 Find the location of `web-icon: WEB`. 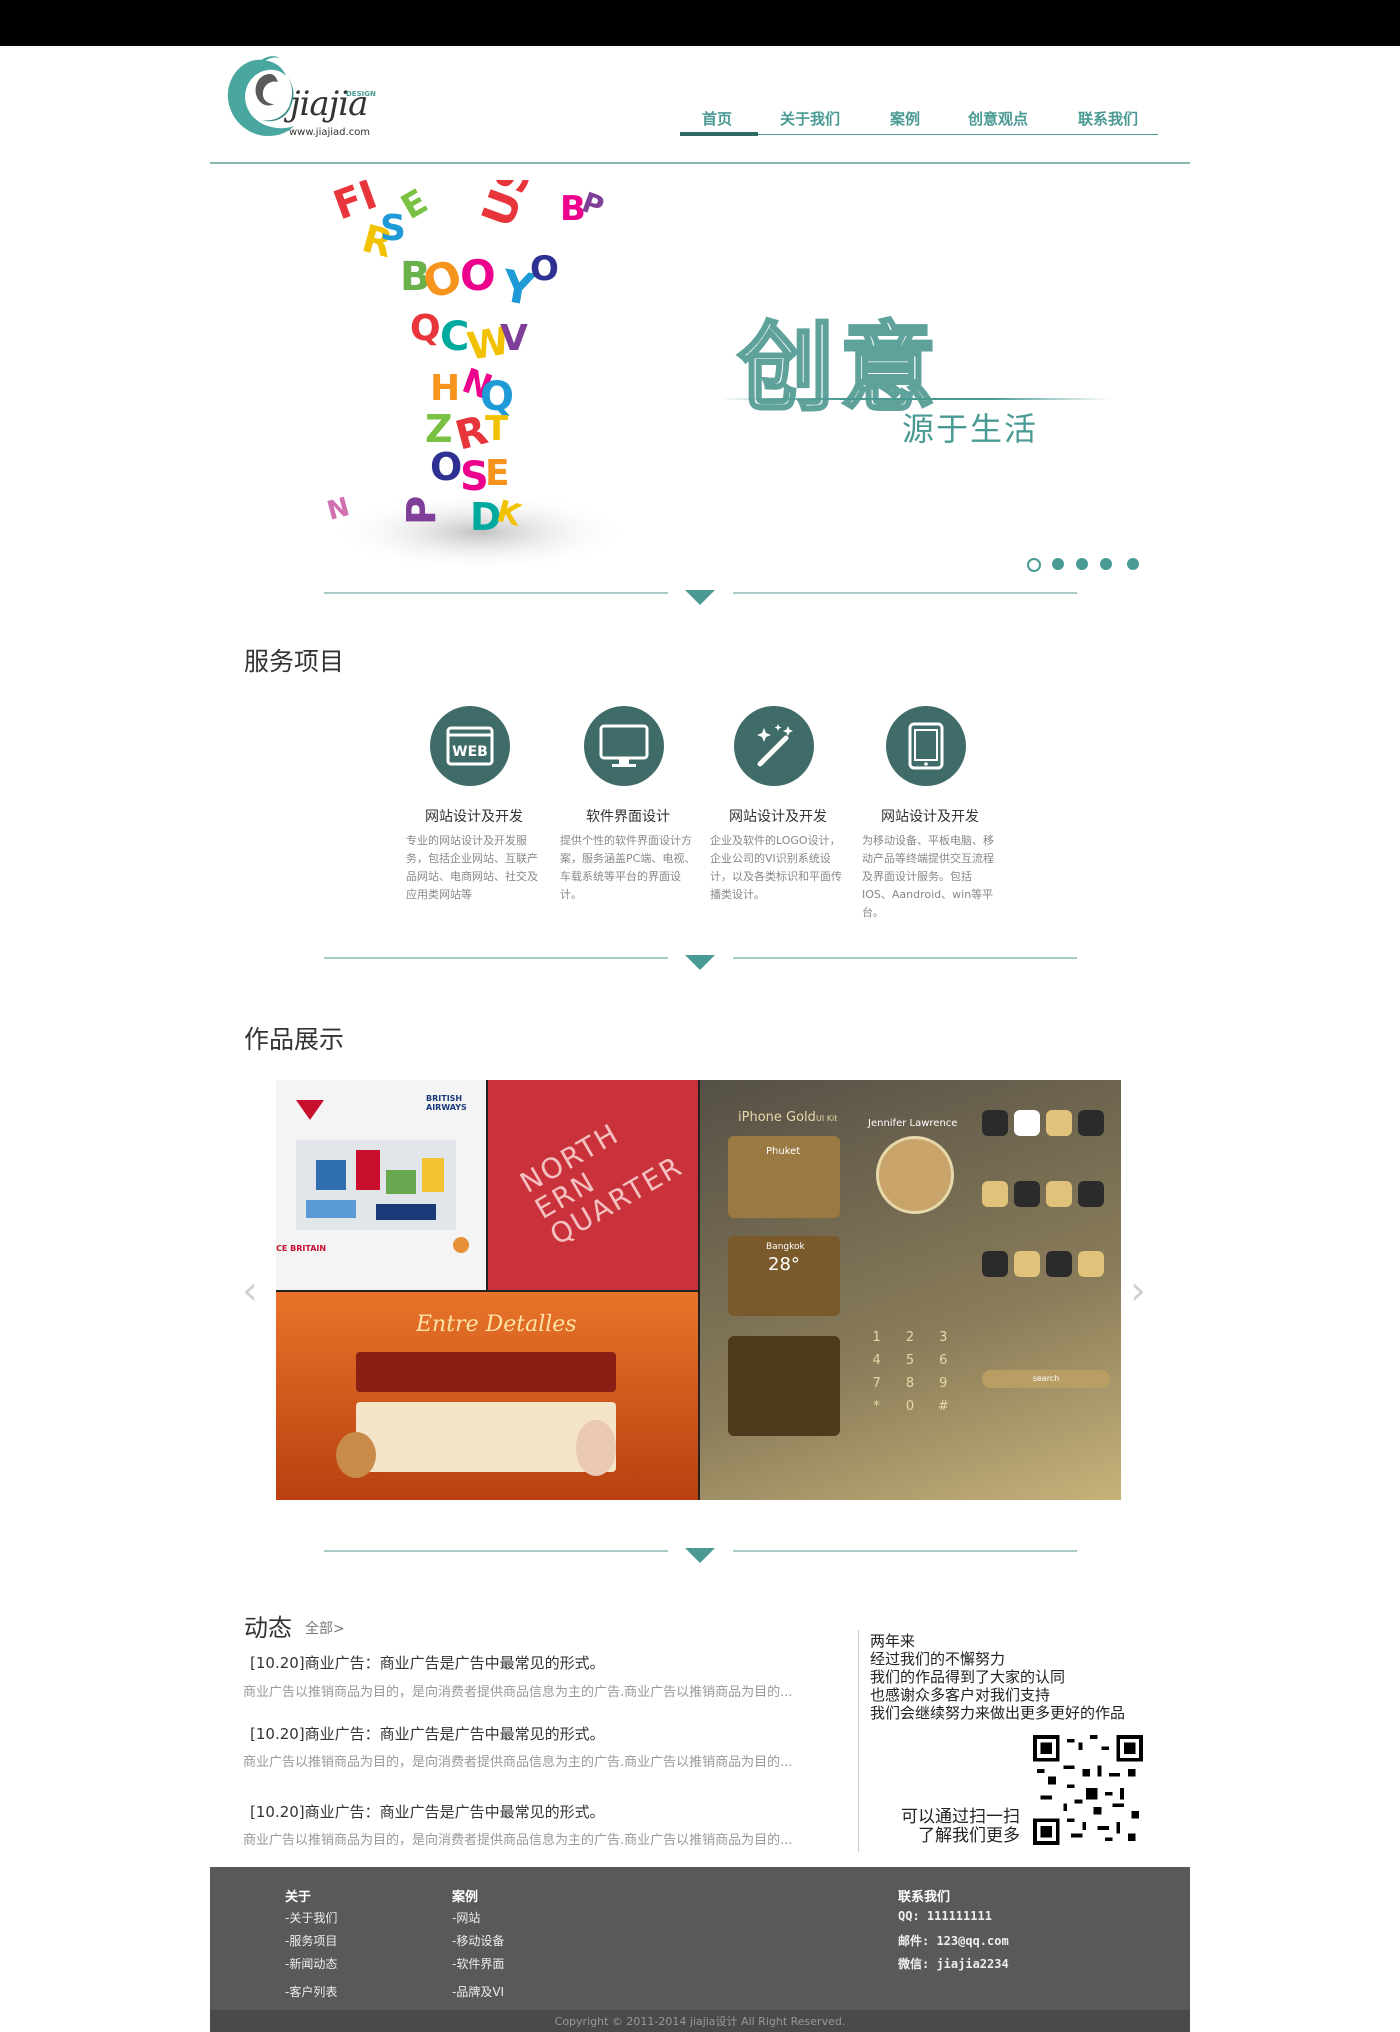

web-icon: WEB is located at coordinates (470, 746).